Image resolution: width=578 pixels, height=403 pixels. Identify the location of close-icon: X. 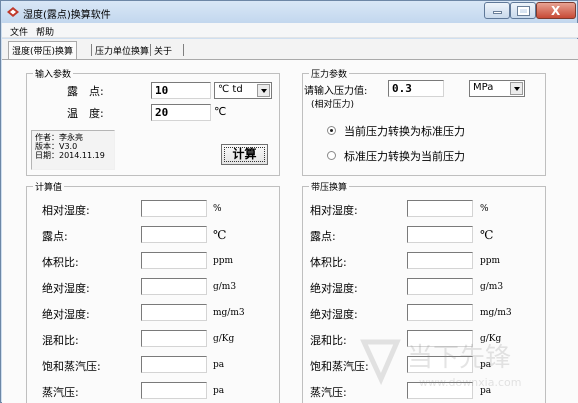
(556, 11).